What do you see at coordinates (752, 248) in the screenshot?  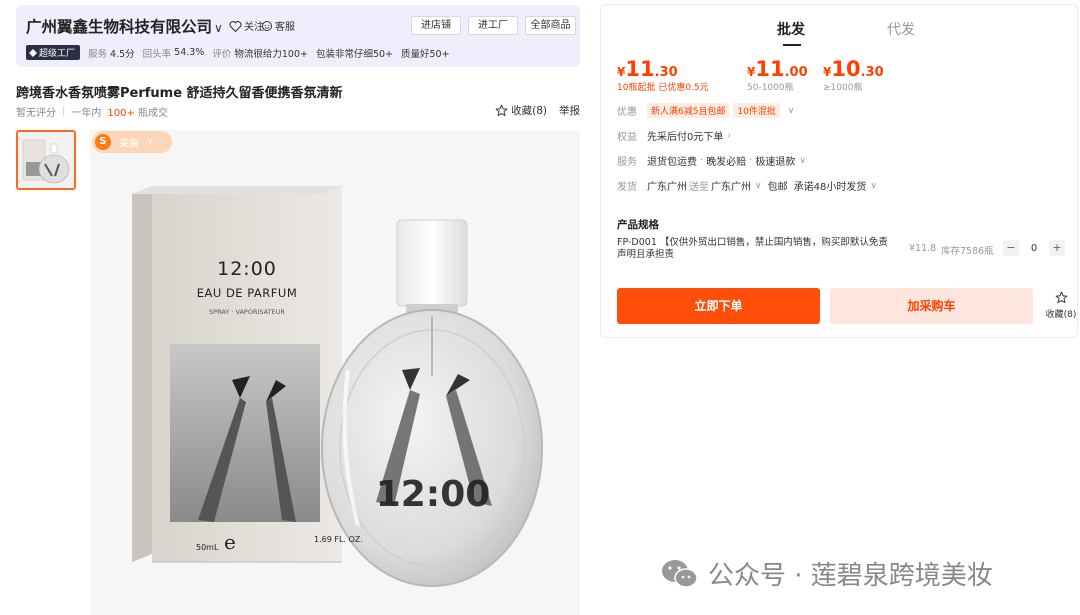 I see `spec-name: FP-D001 【仅供外贸出口销售，禁止国内销售，购买即默认免责声明且承担责` at bounding box center [752, 248].